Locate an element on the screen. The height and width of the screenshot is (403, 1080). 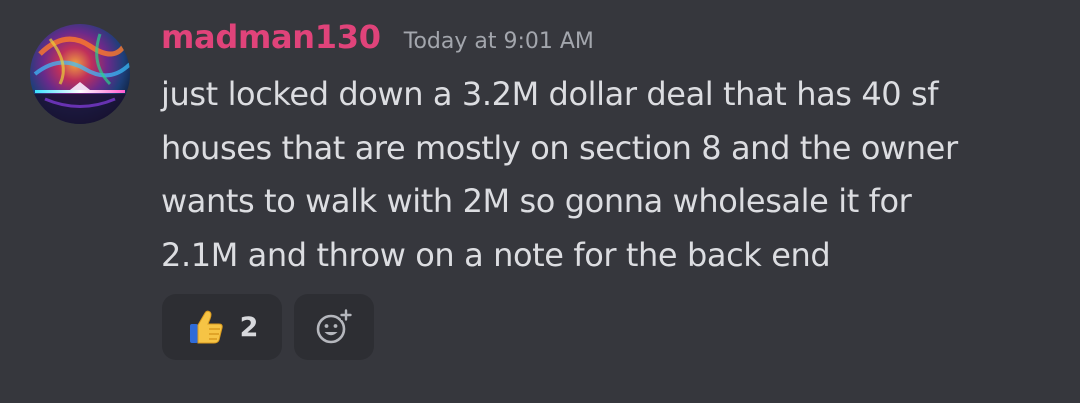
add-reaction-button is located at coordinates (334, 327).